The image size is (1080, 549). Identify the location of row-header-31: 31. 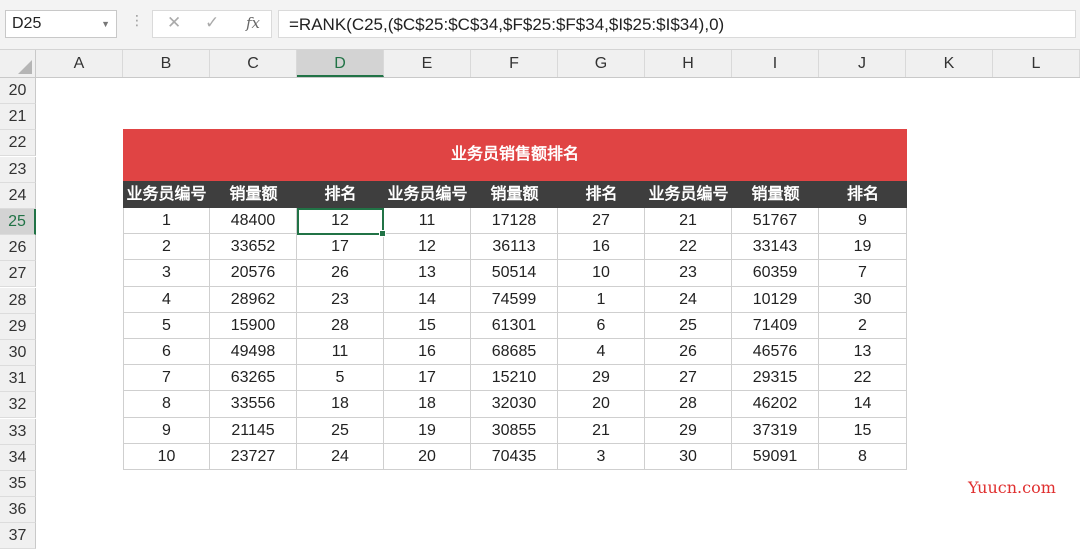
(18, 379).